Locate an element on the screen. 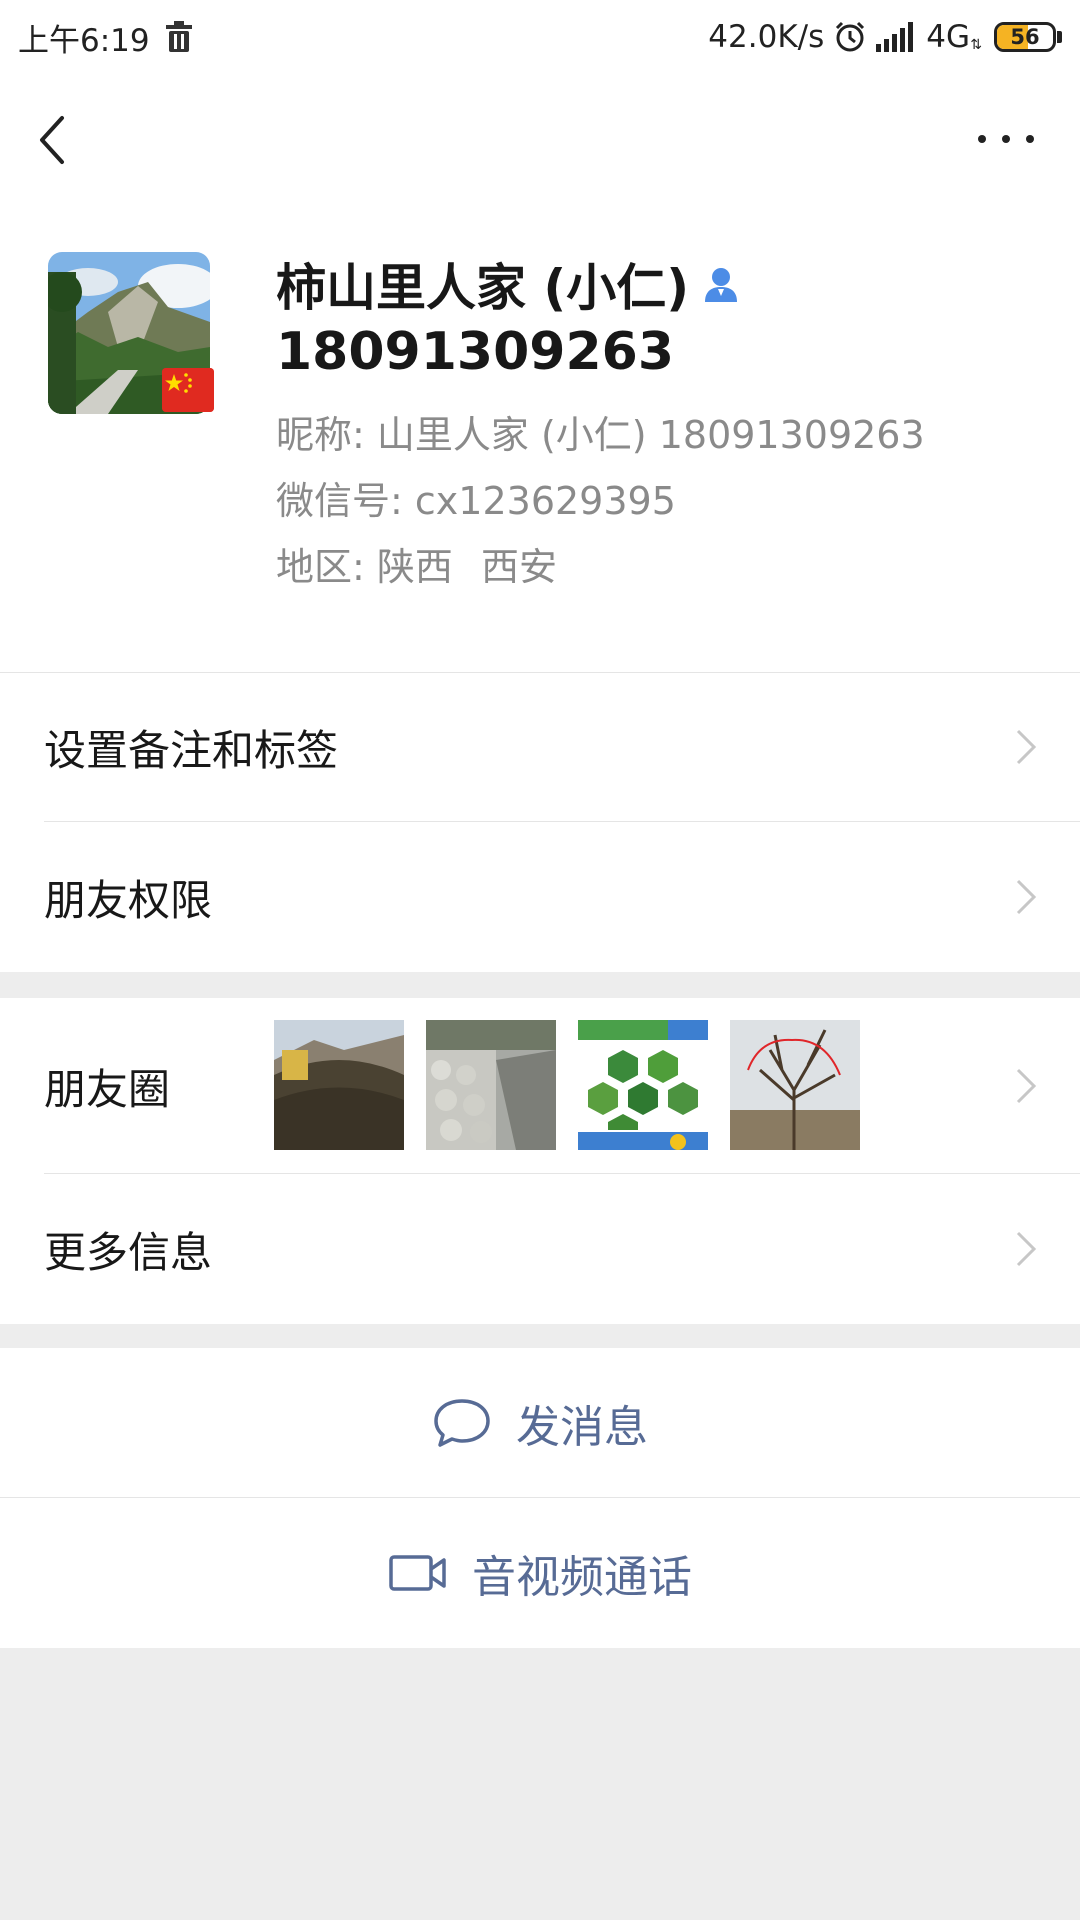 Image resolution: width=1080 pixels, height=1920 pixels. china-flag-icon is located at coordinates (188, 390).